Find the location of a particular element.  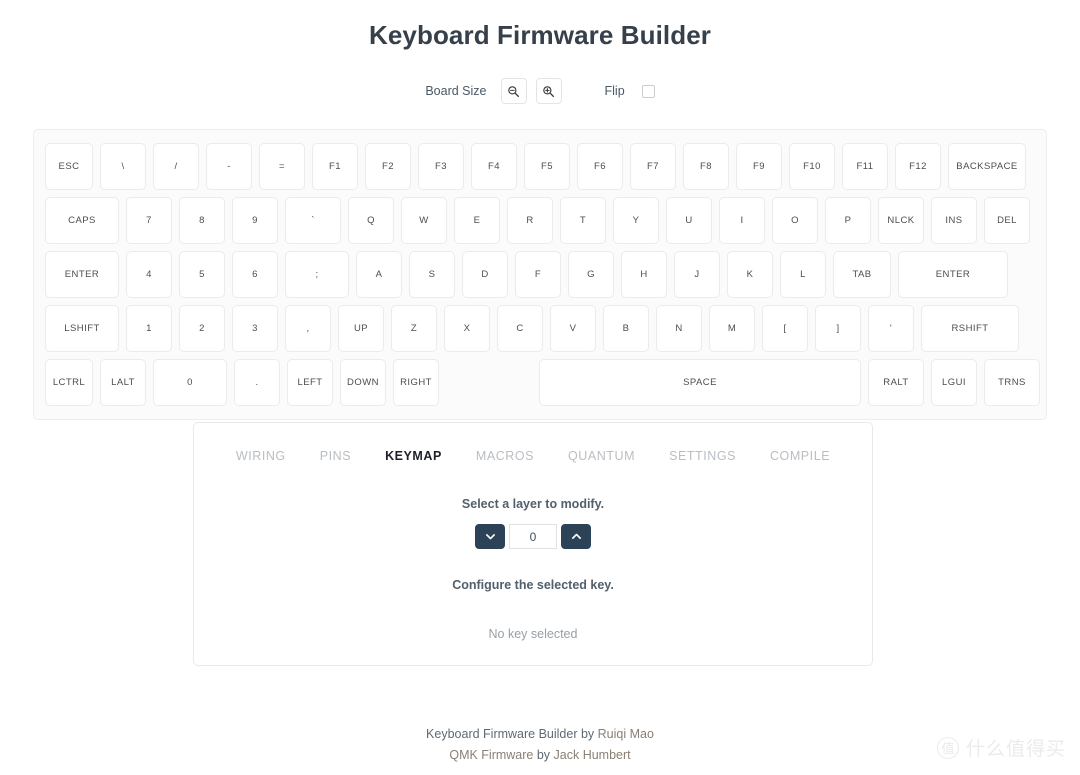

keyboard-key: CAPS is located at coordinates (82, 220).